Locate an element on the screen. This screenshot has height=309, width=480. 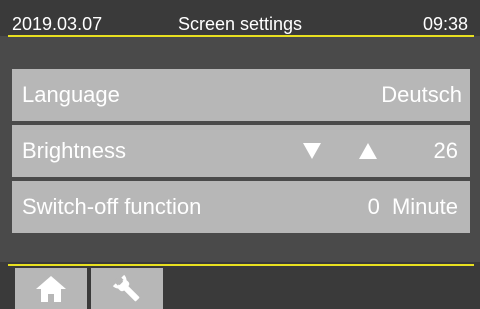
brightness-decrease-button is located at coordinates (312, 151).